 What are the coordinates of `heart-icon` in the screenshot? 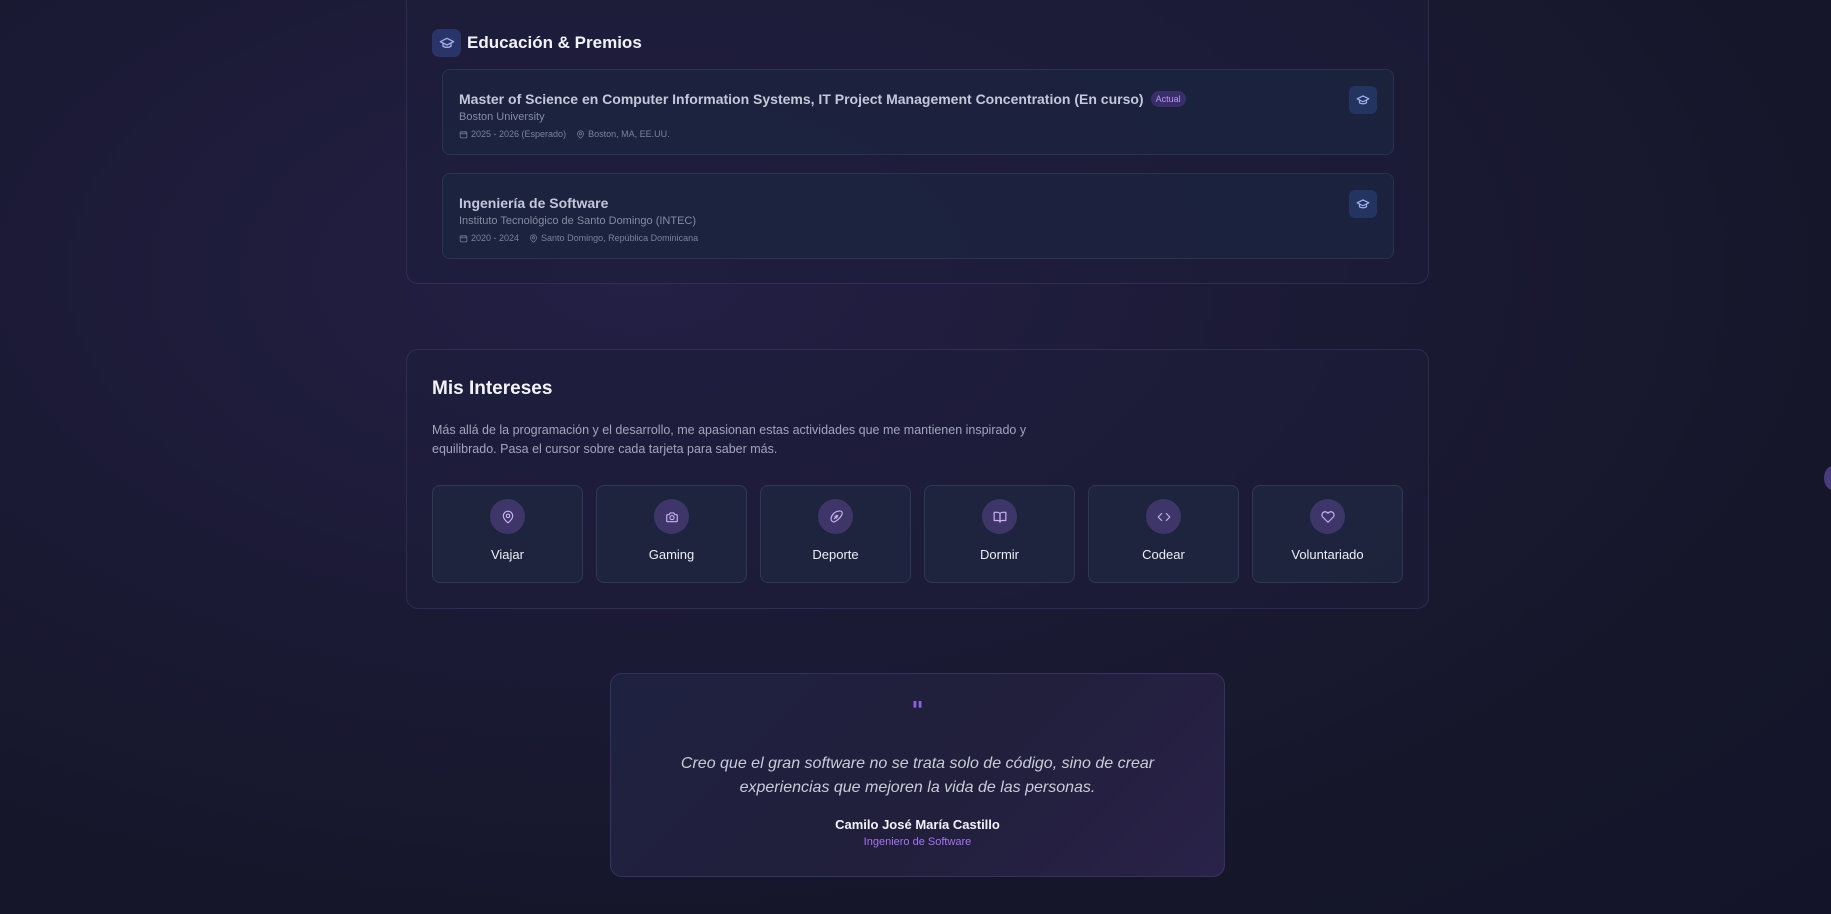 It's located at (1327, 516).